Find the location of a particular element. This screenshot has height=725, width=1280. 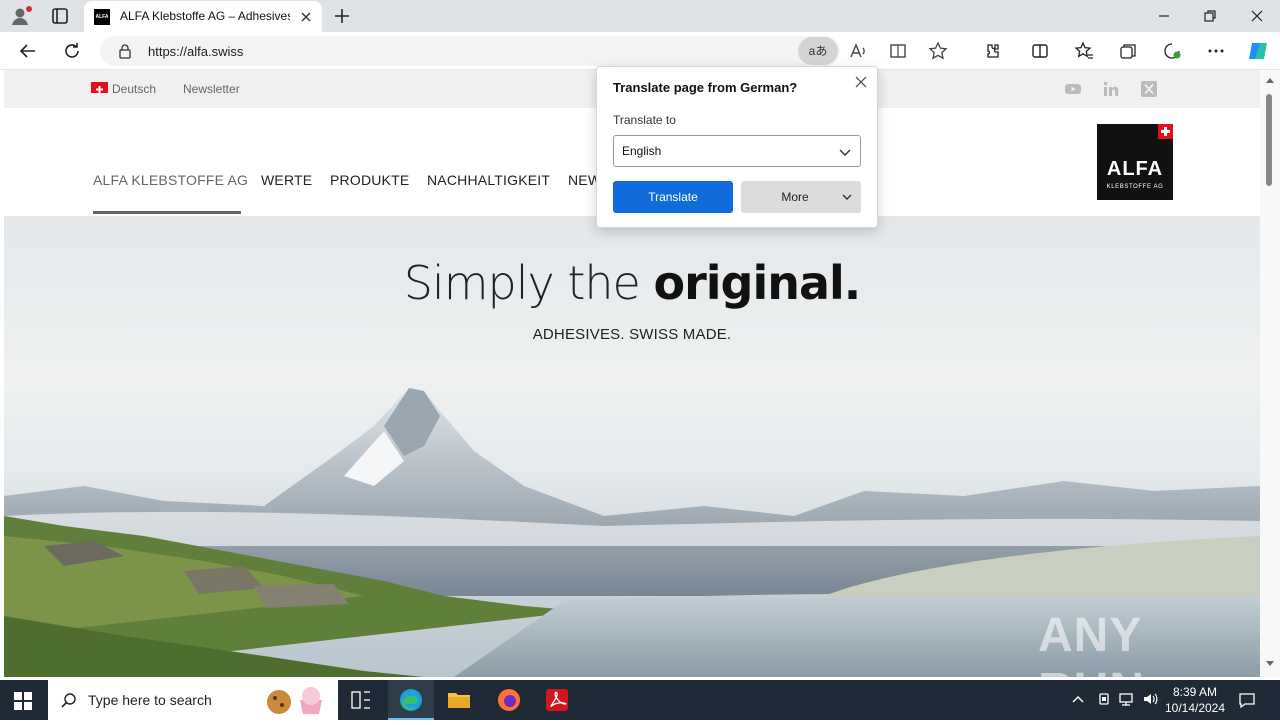

network-icon is located at coordinates (1126, 699).